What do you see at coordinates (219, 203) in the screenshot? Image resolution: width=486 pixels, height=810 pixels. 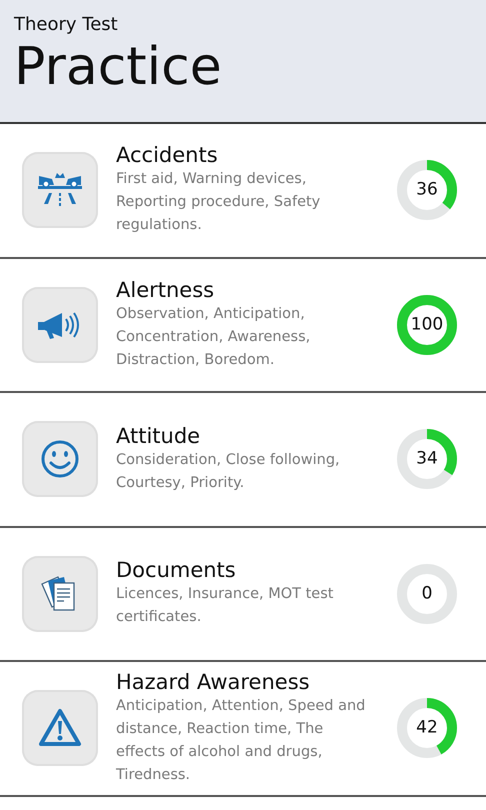 I see `topic-description: First aid, Warning devices, Reporting procedure, Safety regulations.` at bounding box center [219, 203].